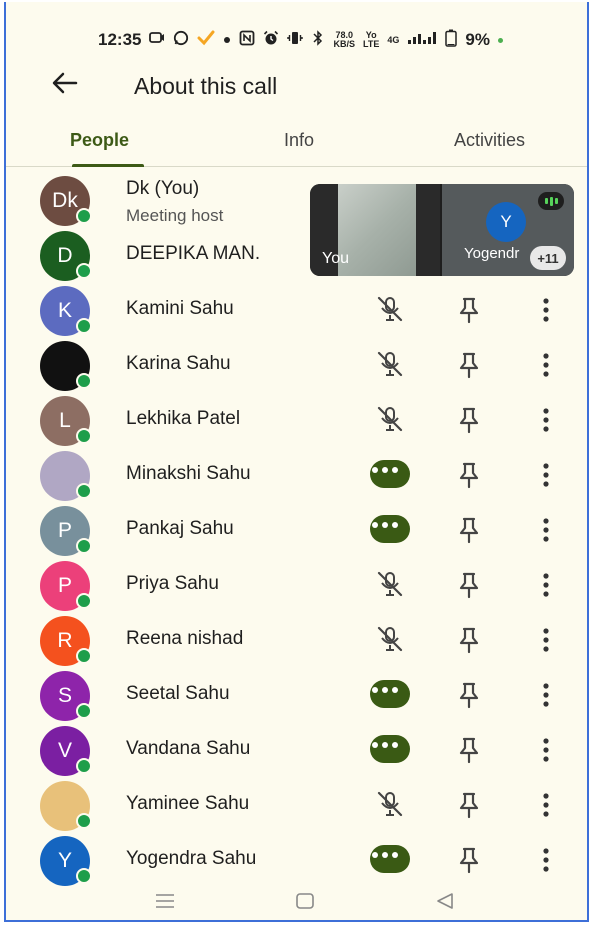 This screenshot has width=595, height=926. Describe the element at coordinates (445, 901) in the screenshot. I see `triangle-back-icon` at that location.